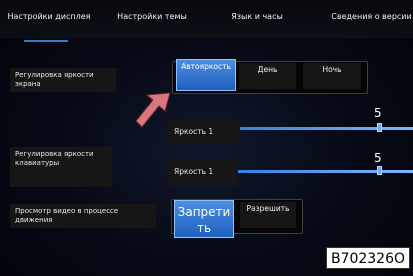 The width and height of the screenshot is (413, 276). What do you see at coordinates (204, 219) in the screenshot?
I see `forbid-video-button: Запретить` at bounding box center [204, 219].